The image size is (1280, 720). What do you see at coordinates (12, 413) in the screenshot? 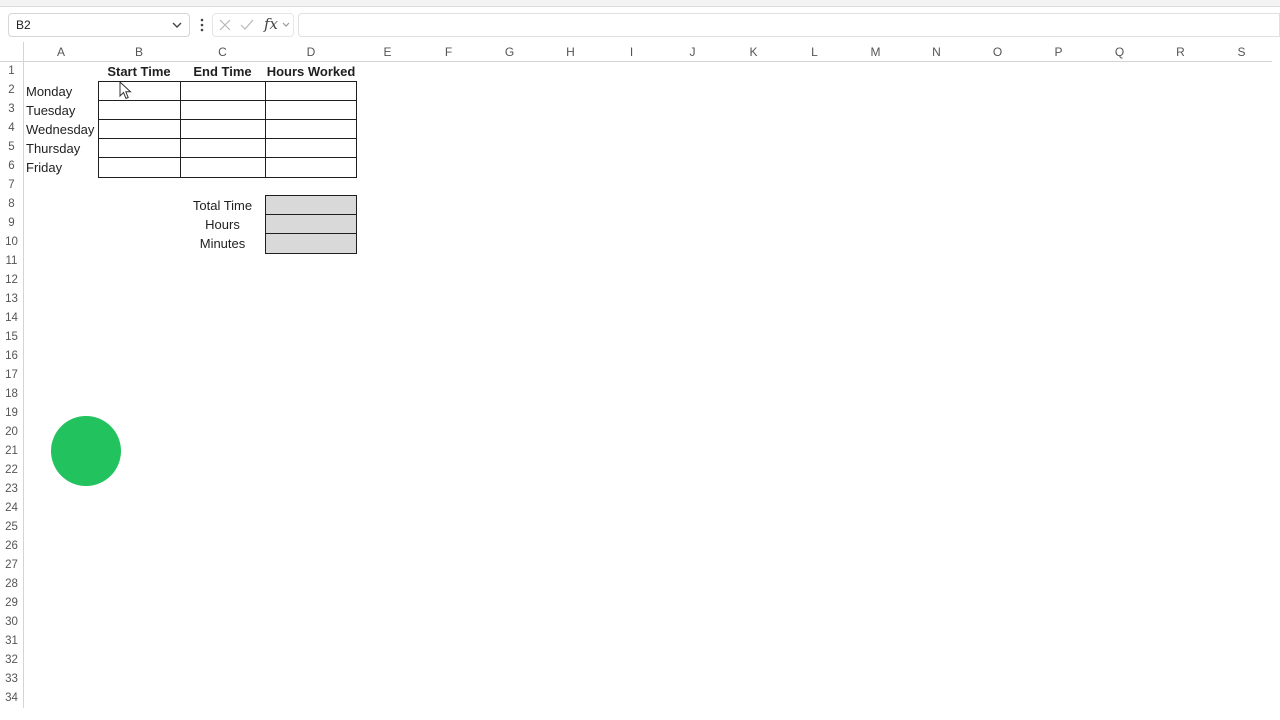
I see `row-header-19: 19` at bounding box center [12, 413].